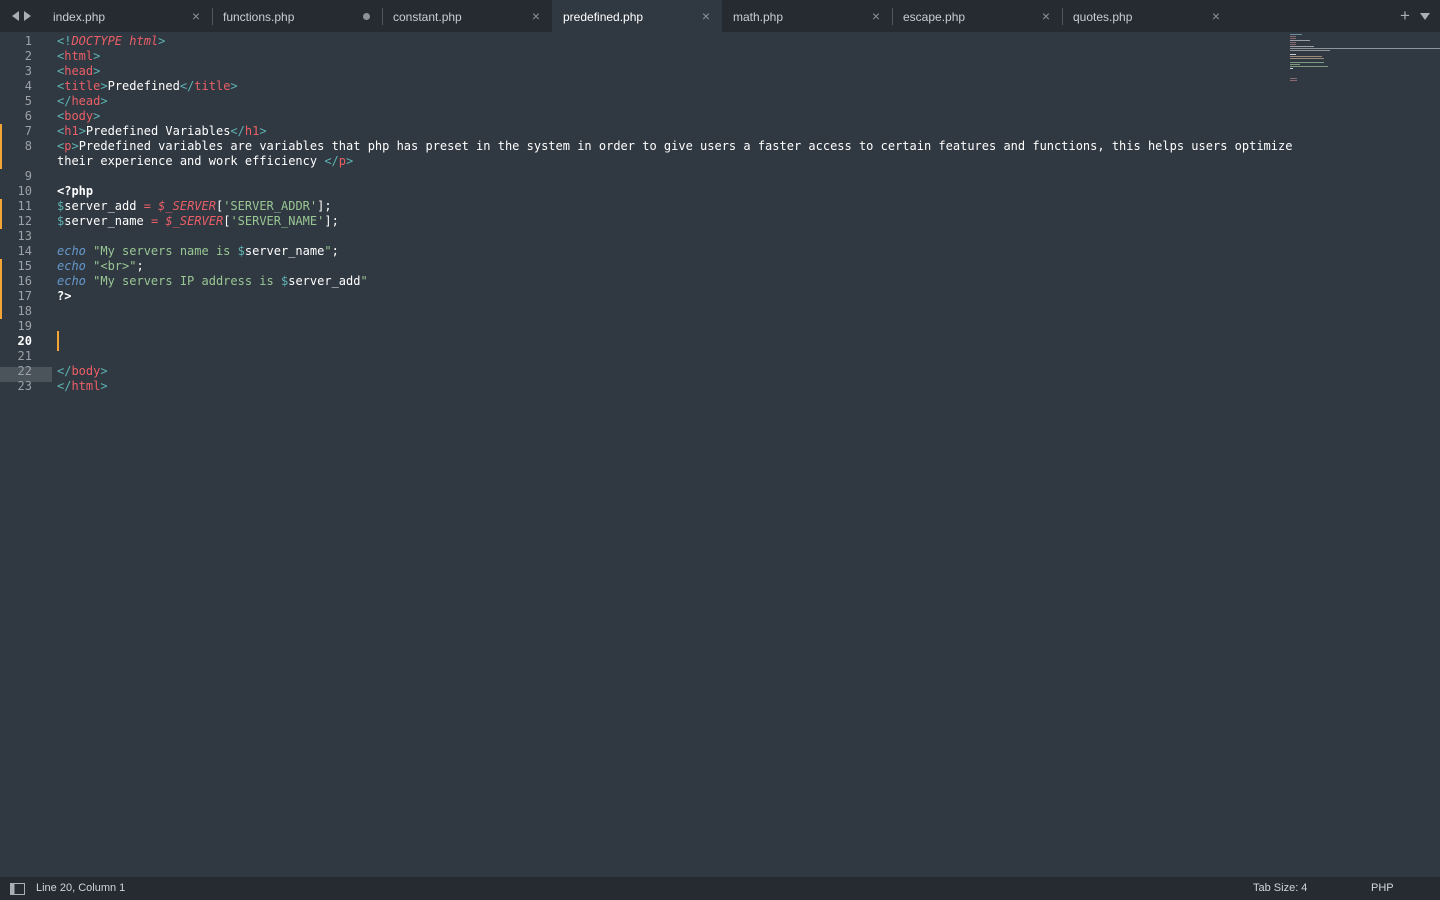 This screenshot has height=900, width=1440. What do you see at coordinates (977, 16) in the screenshot?
I see `tab-escape-php: escape.php ×` at bounding box center [977, 16].